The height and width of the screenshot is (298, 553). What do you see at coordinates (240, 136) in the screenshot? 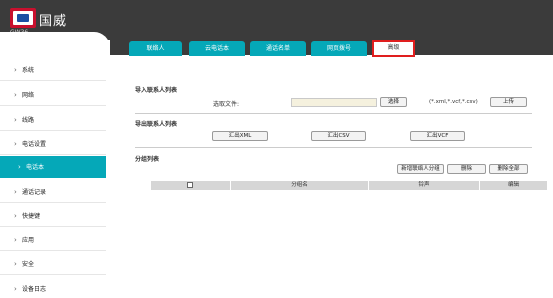
I see `export-xml-button: 汇出XML` at bounding box center [240, 136].